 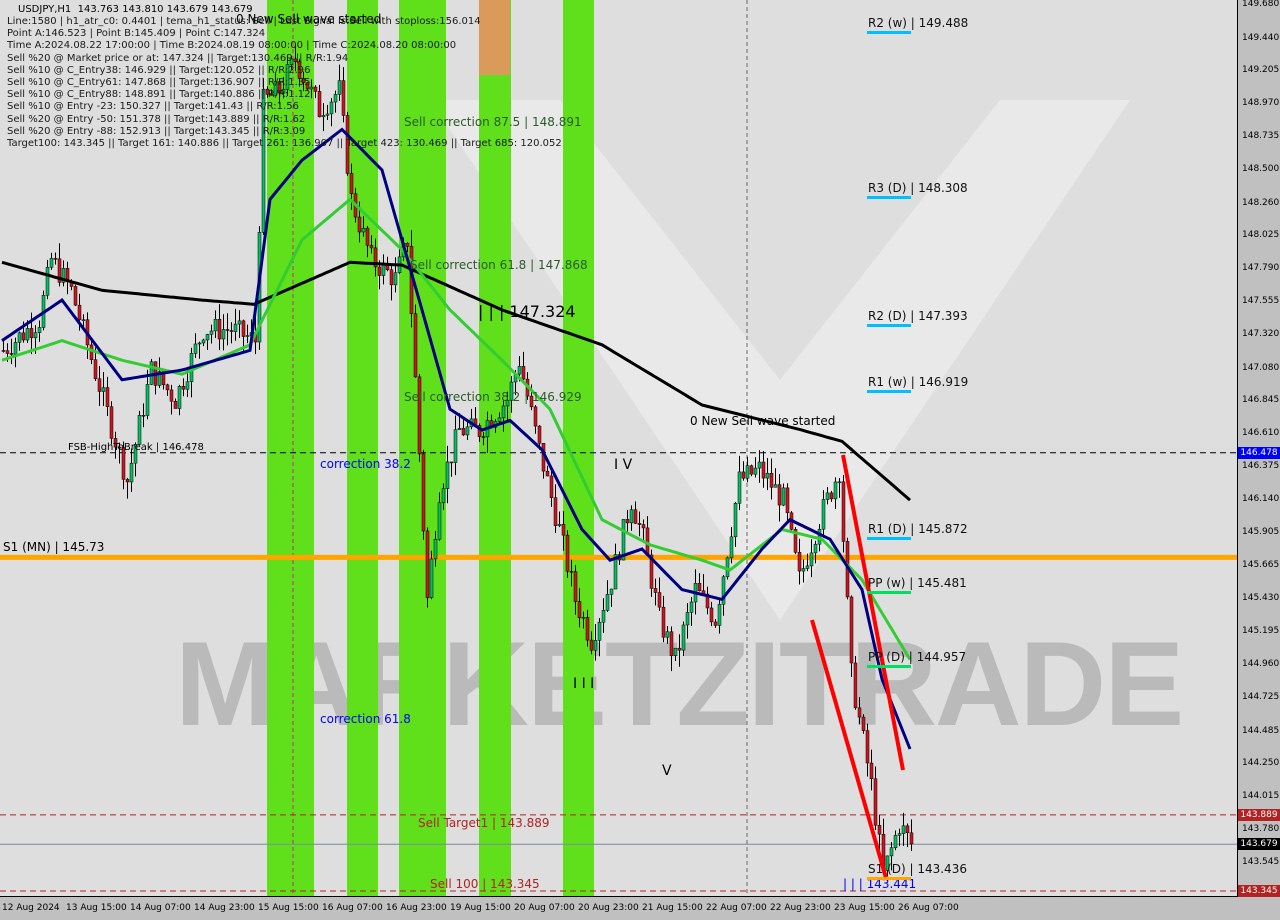 I want to click on x-tick-label: 14 Aug 23:00, so click(x=224, y=908).